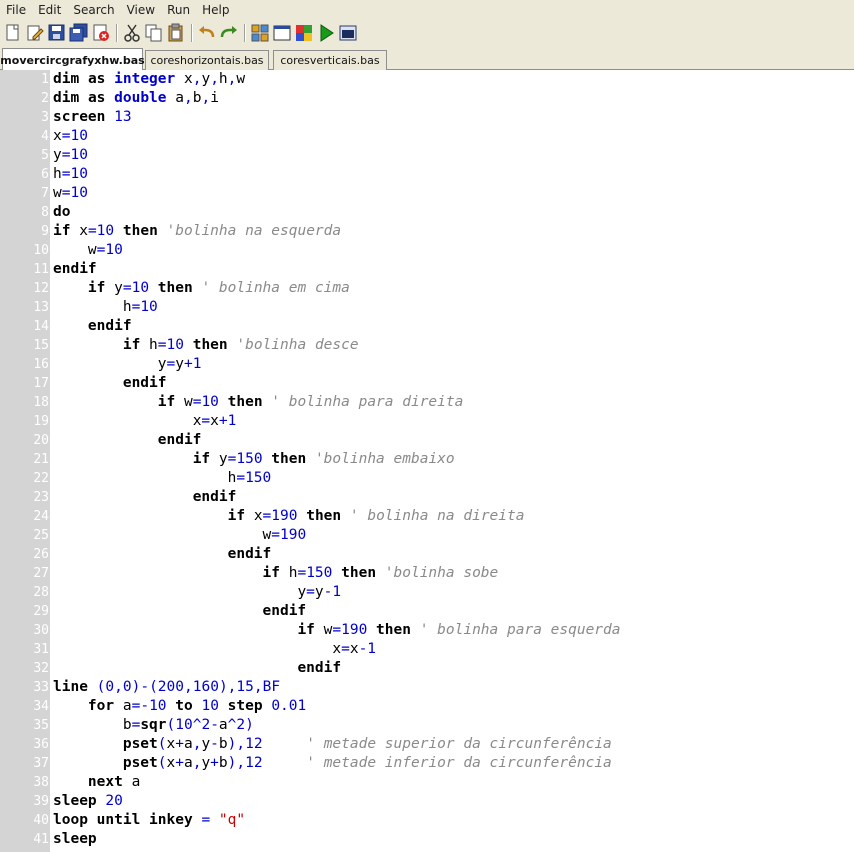  Describe the element at coordinates (93, 10) in the screenshot. I see `menu-search: Search` at that location.